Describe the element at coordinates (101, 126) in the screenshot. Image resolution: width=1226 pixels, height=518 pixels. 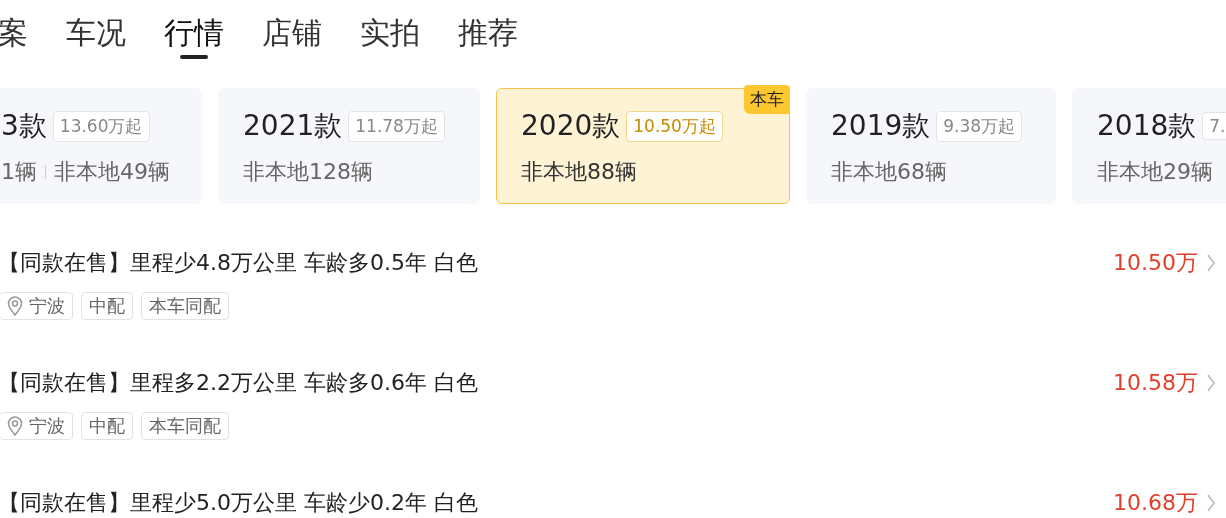
I see `starting-price: 13.60万起` at that location.